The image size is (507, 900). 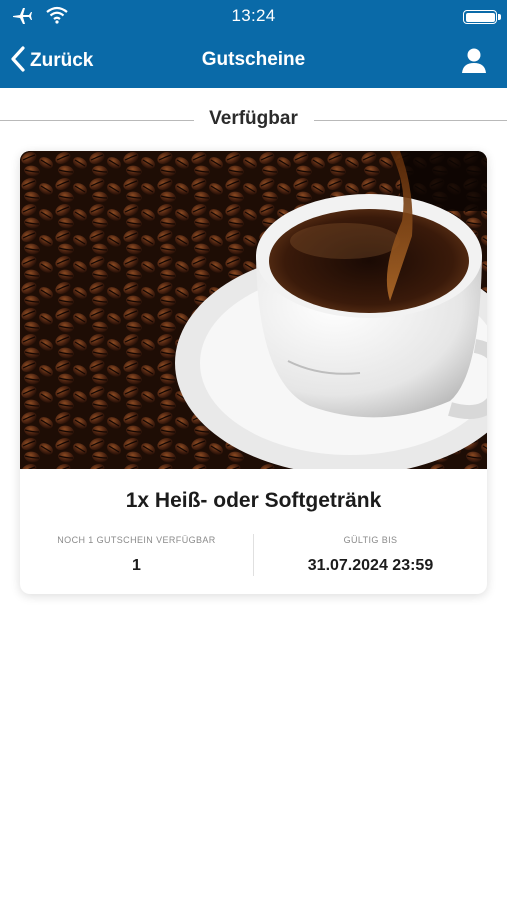 What do you see at coordinates (474, 61) in the screenshot?
I see `profile-button` at bounding box center [474, 61].